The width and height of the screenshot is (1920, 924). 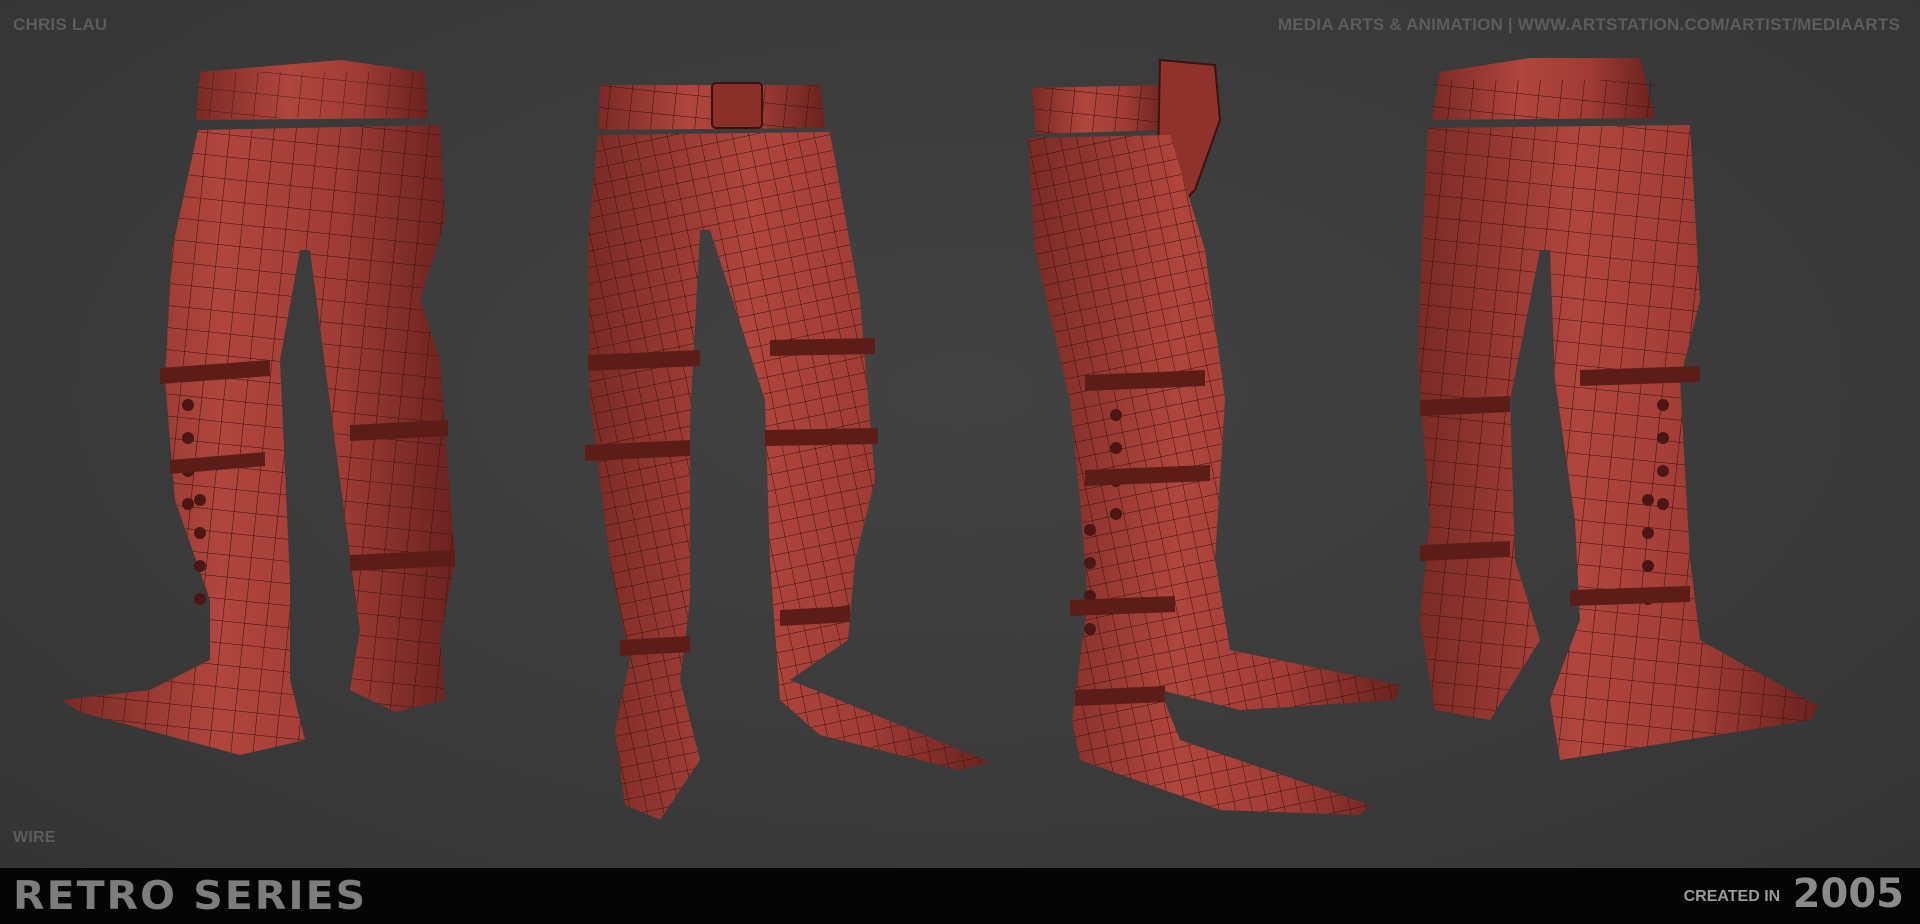 I want to click on created-year: 2005, so click(x=1848, y=894).